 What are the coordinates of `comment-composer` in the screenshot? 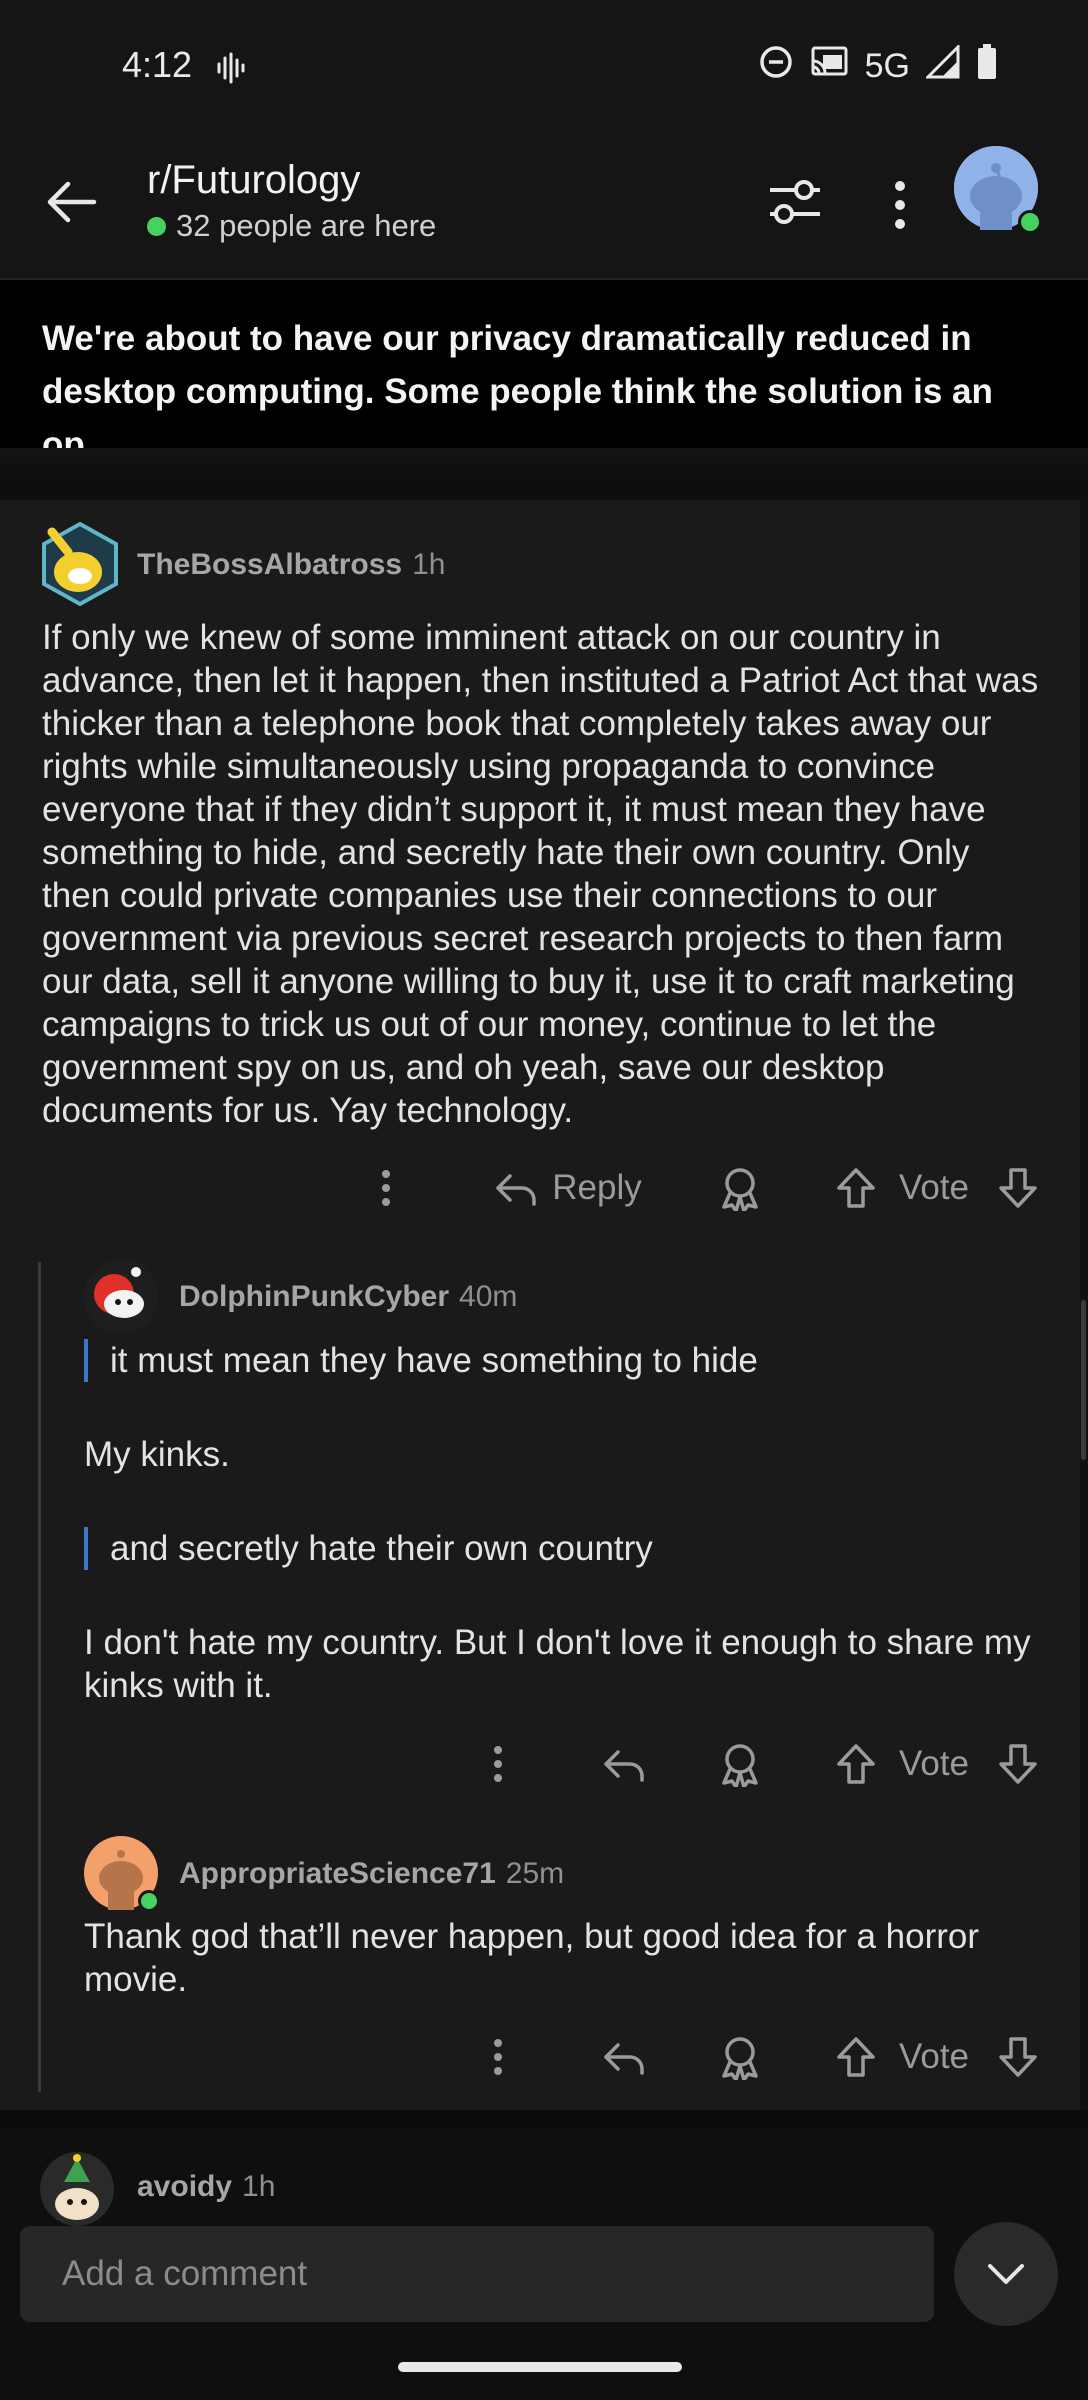 It's located at (477, 2274).